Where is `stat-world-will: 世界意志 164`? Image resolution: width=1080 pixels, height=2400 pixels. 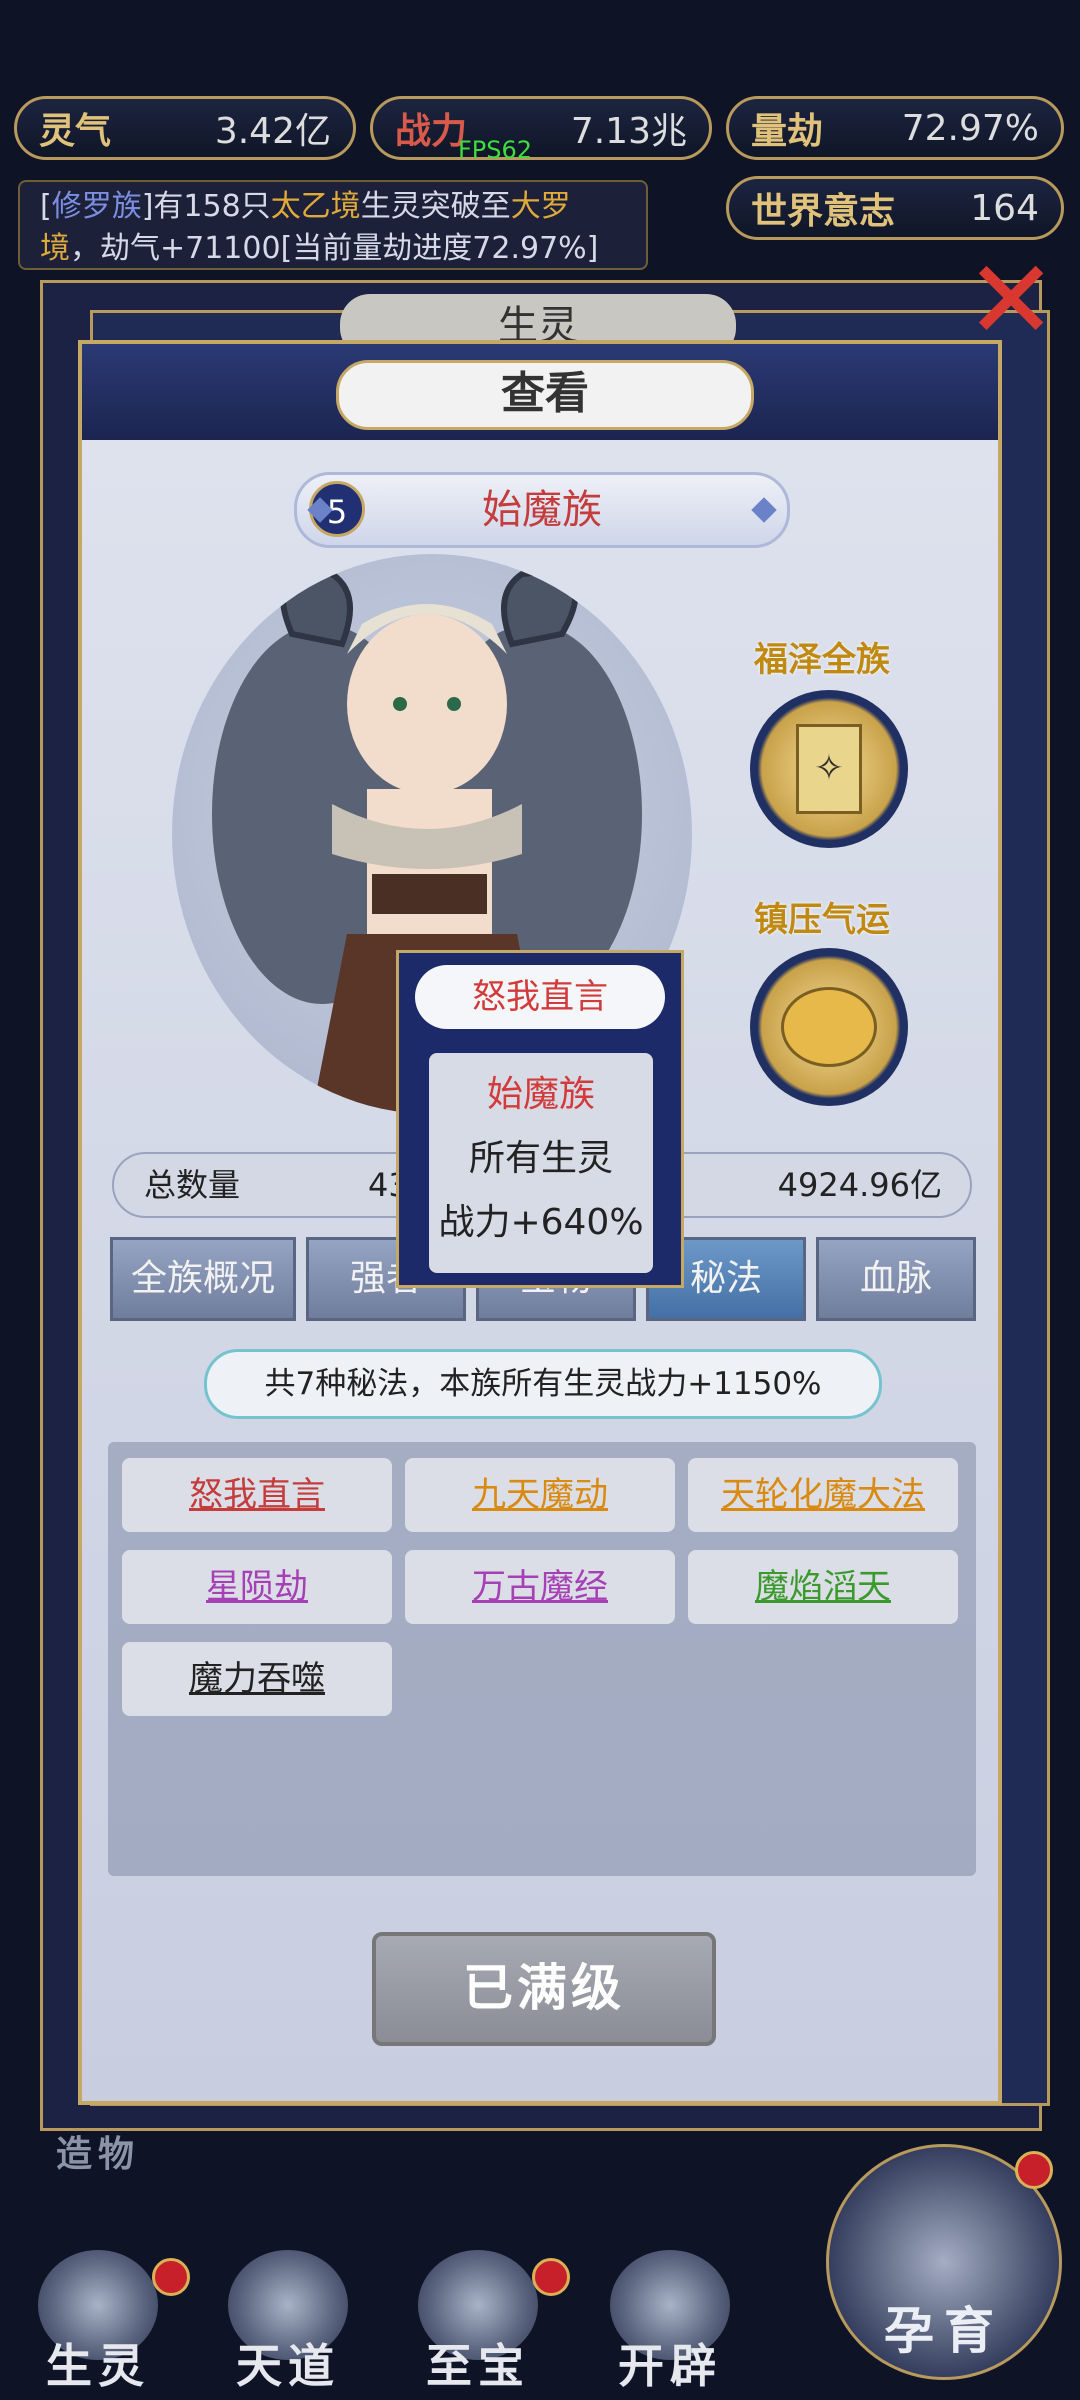 stat-world-will: 世界意志 164 is located at coordinates (895, 208).